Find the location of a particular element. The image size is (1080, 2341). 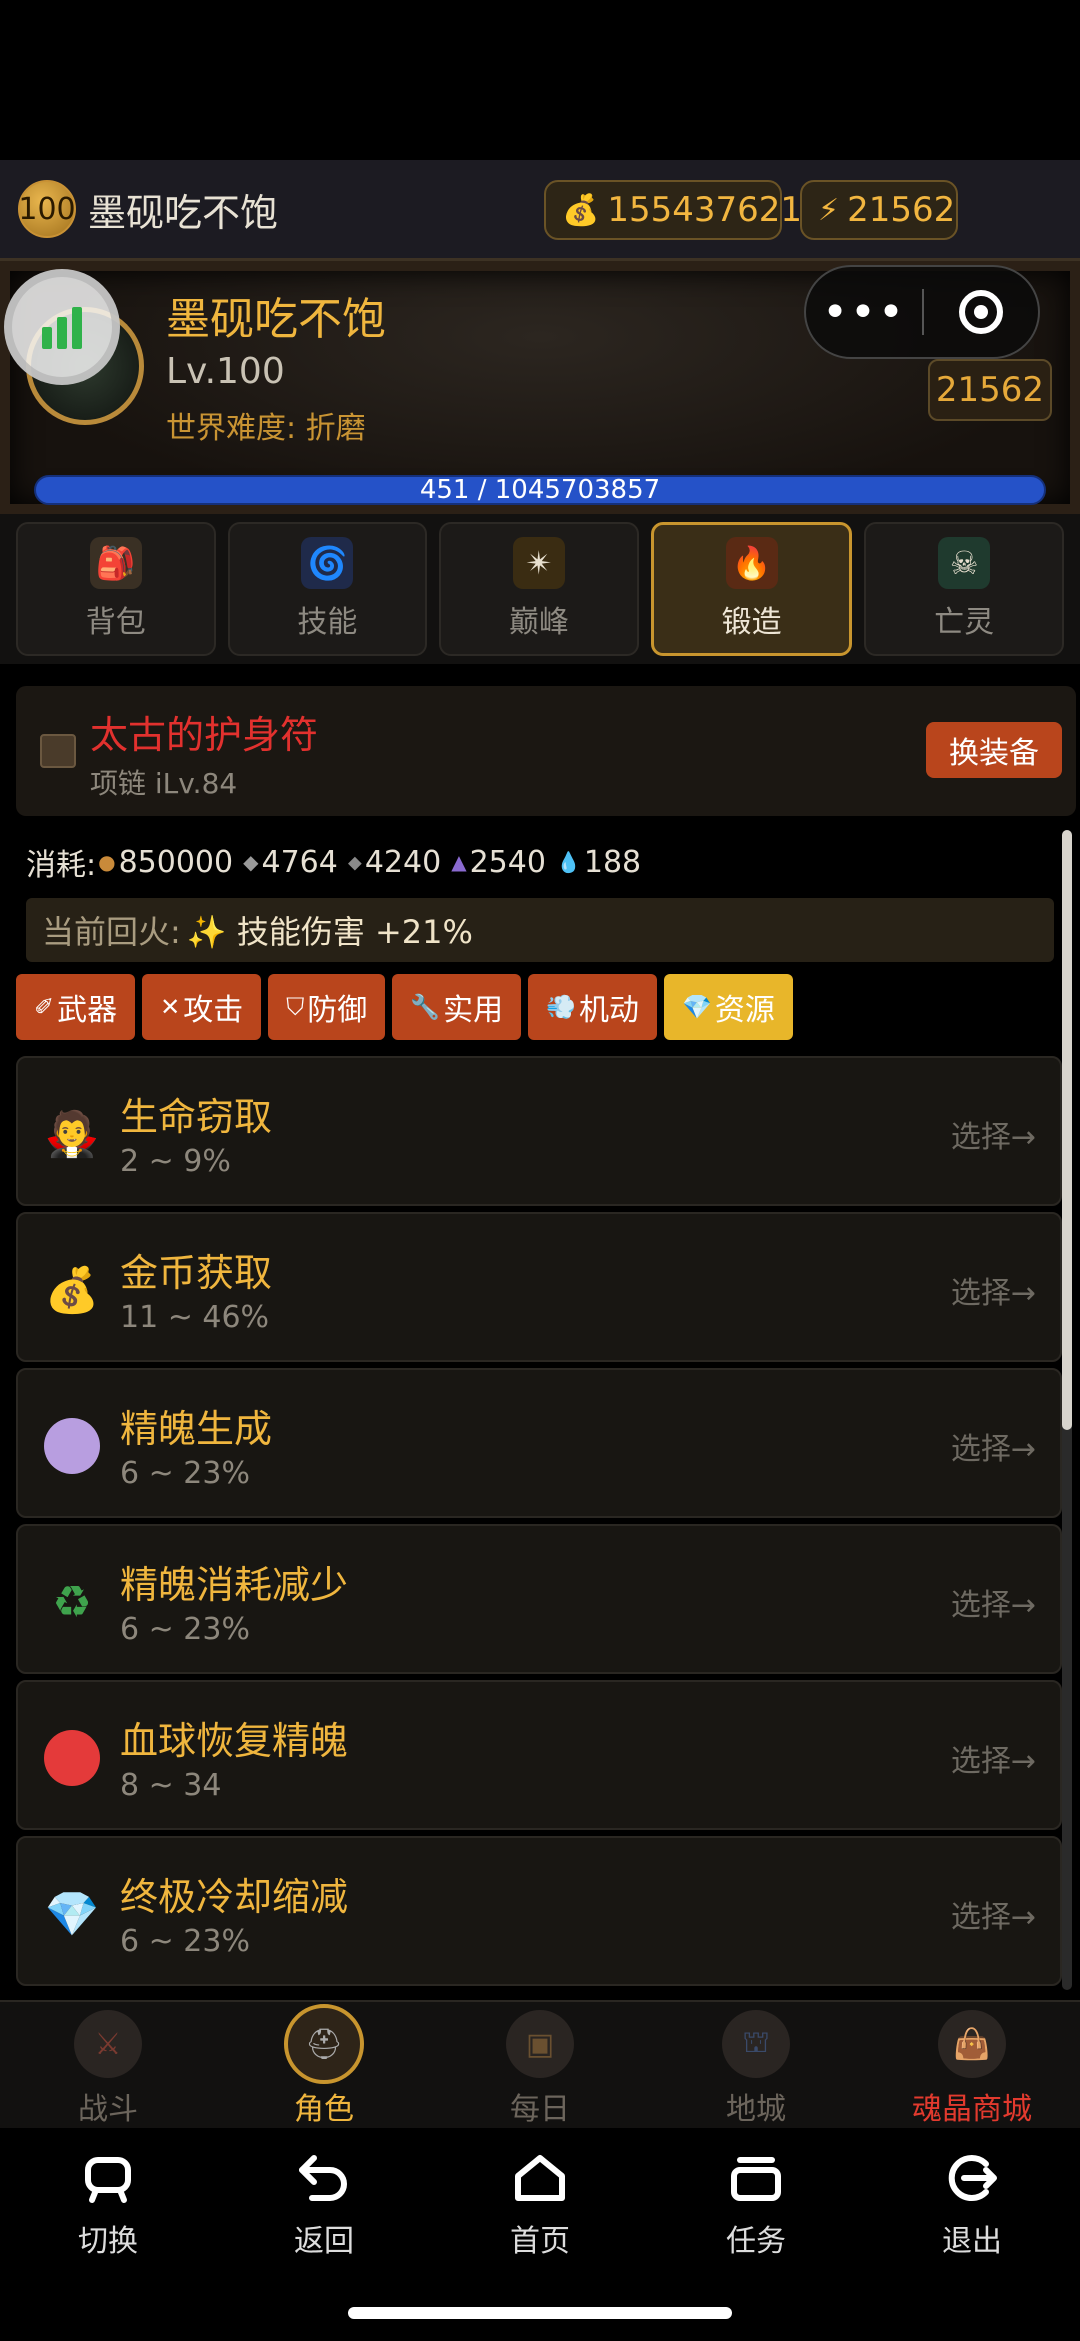

back-arrow-icon is located at coordinates (324, 2178).